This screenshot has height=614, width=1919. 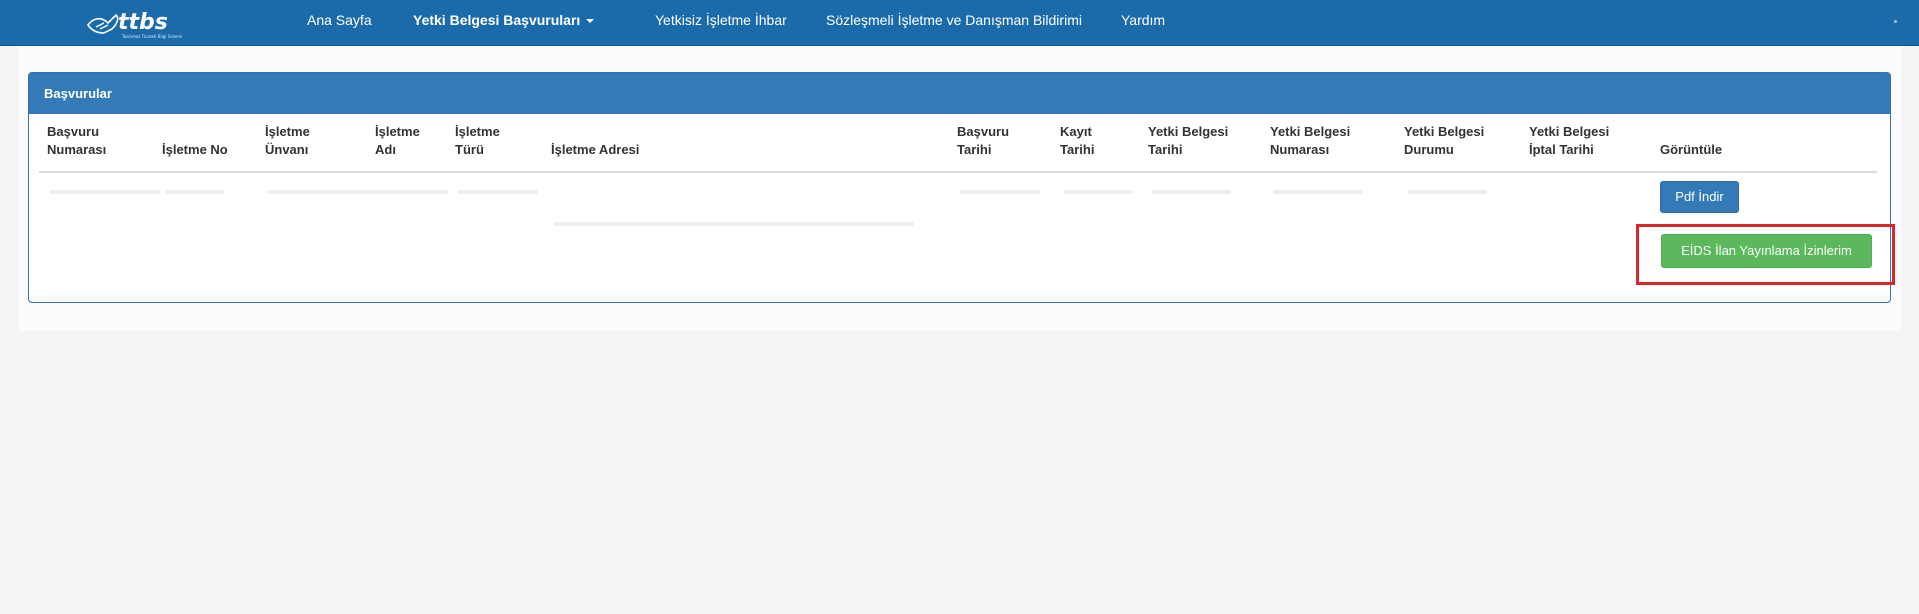 What do you see at coordinates (958, 172) in the screenshot?
I see `table-header-divider` at bounding box center [958, 172].